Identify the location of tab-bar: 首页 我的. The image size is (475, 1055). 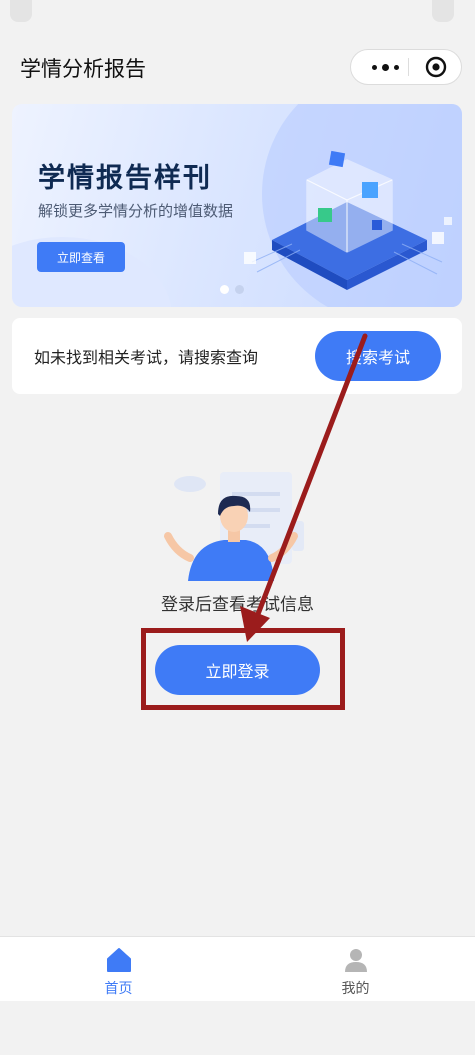
(237, 968).